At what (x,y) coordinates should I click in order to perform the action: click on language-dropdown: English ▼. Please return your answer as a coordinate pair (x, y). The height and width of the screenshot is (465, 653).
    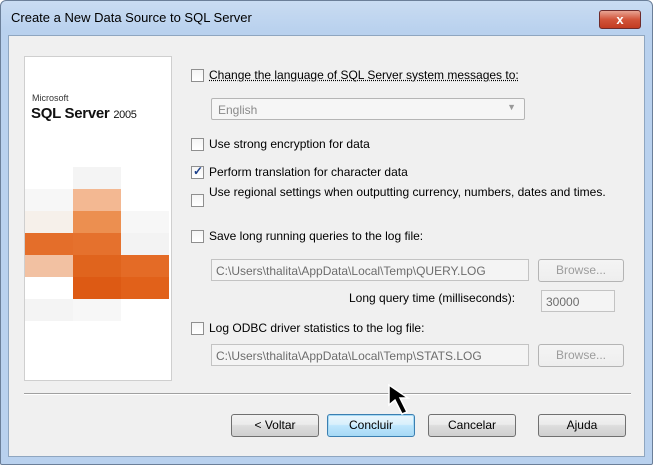
    Looking at the image, I should click on (368, 109).